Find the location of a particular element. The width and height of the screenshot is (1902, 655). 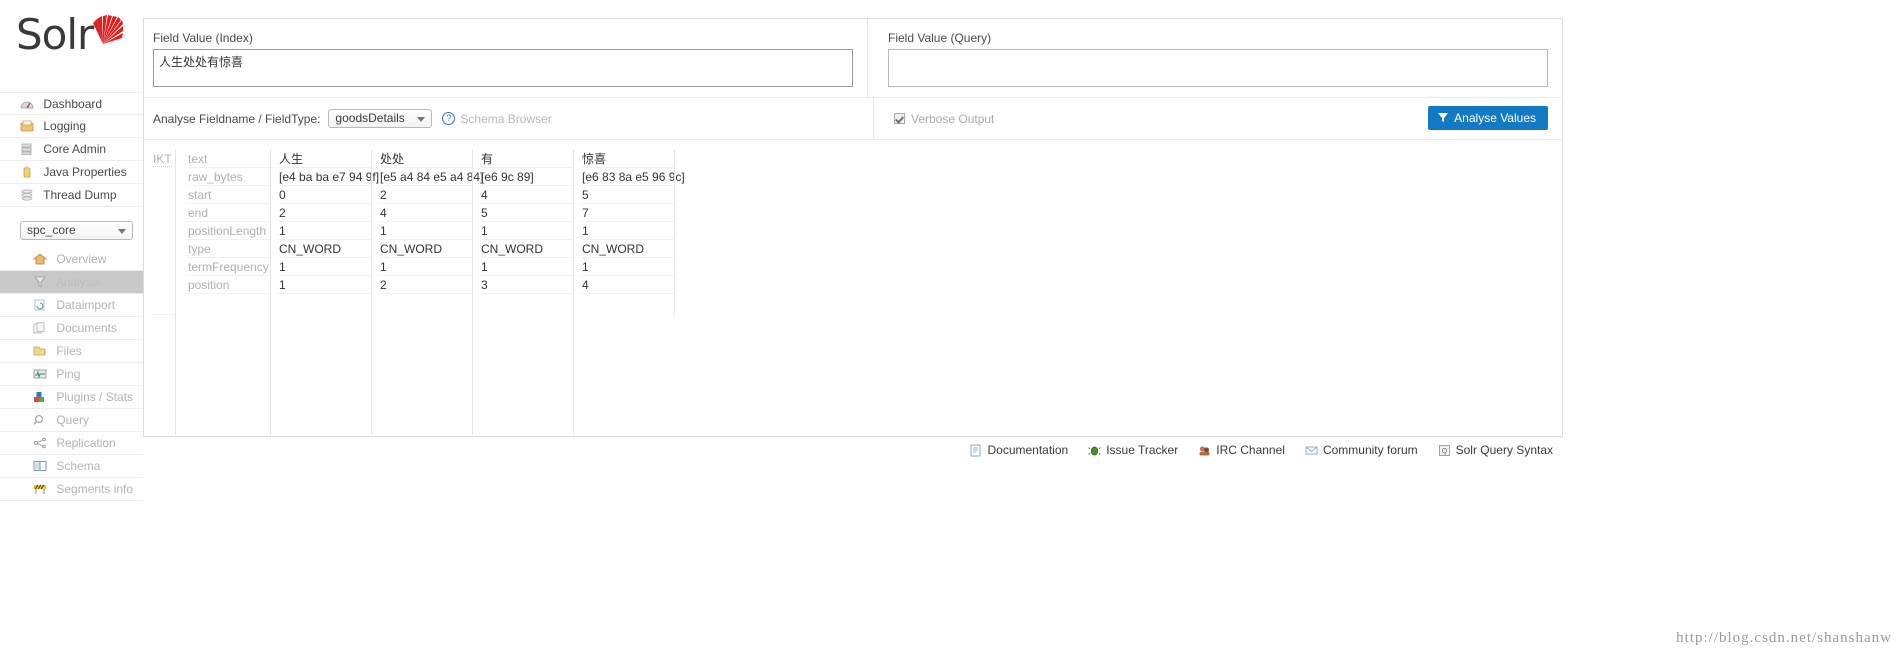

folder-icon is located at coordinates (40, 349).